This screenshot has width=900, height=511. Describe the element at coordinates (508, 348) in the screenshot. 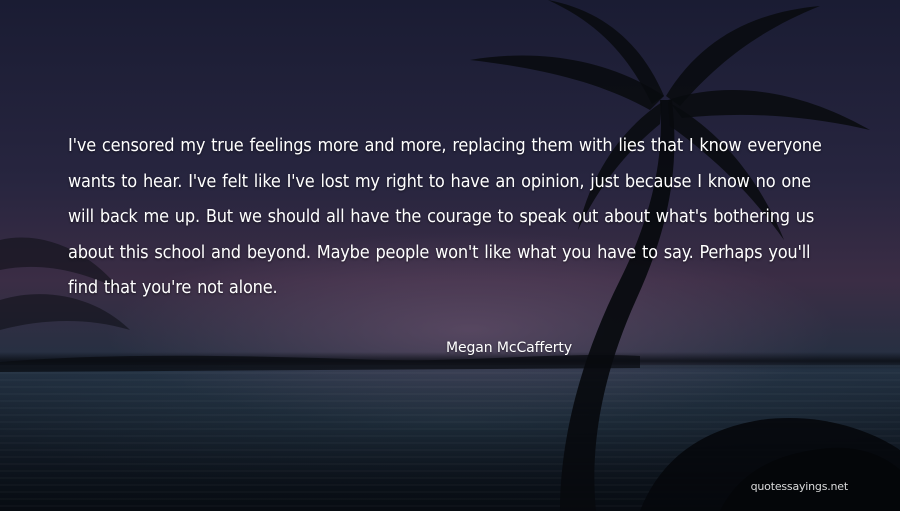

I see `quote-author: Megan McCafferty` at that location.